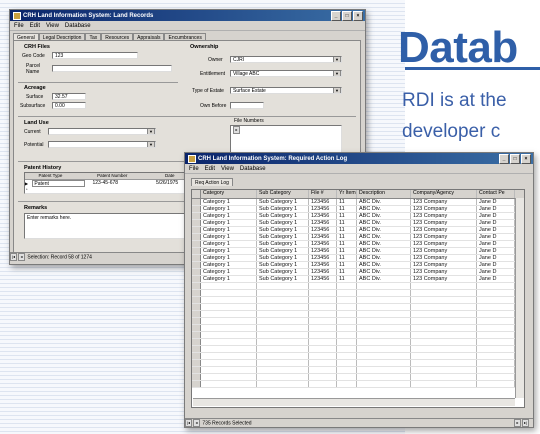 This screenshot has width=540, height=434. I want to click on first-record-icon: |◂, so click(13, 257).